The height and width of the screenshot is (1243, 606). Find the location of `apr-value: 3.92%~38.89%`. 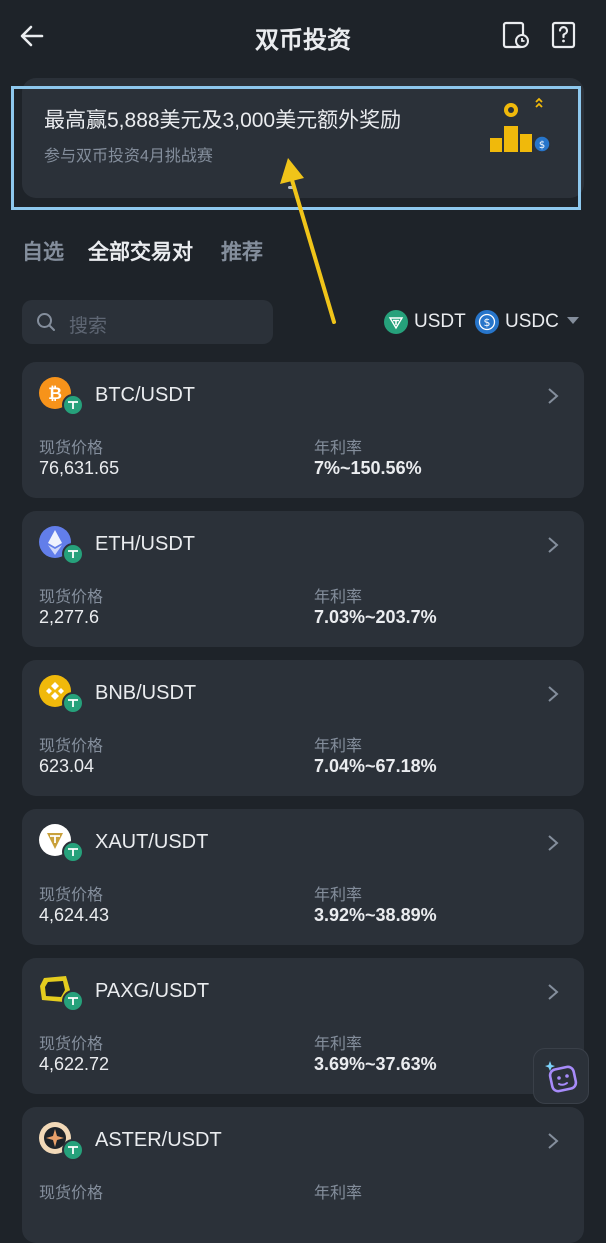

apr-value: 3.92%~38.89% is located at coordinates (375, 915).